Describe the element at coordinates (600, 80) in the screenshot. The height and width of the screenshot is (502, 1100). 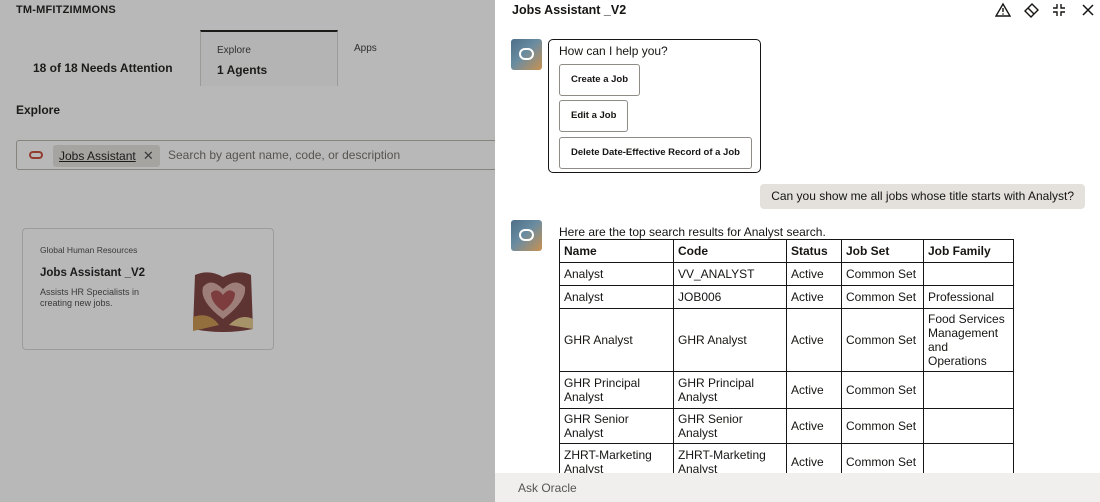
I see `create-job-button: Create a Job` at that location.